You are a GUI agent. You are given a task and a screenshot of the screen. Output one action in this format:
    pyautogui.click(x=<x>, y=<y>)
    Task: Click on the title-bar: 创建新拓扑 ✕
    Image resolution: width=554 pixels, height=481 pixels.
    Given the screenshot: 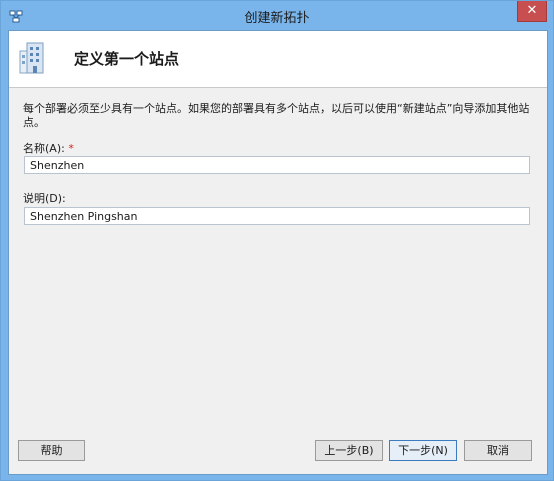 What is the action you would take?
    pyautogui.click(x=277, y=15)
    